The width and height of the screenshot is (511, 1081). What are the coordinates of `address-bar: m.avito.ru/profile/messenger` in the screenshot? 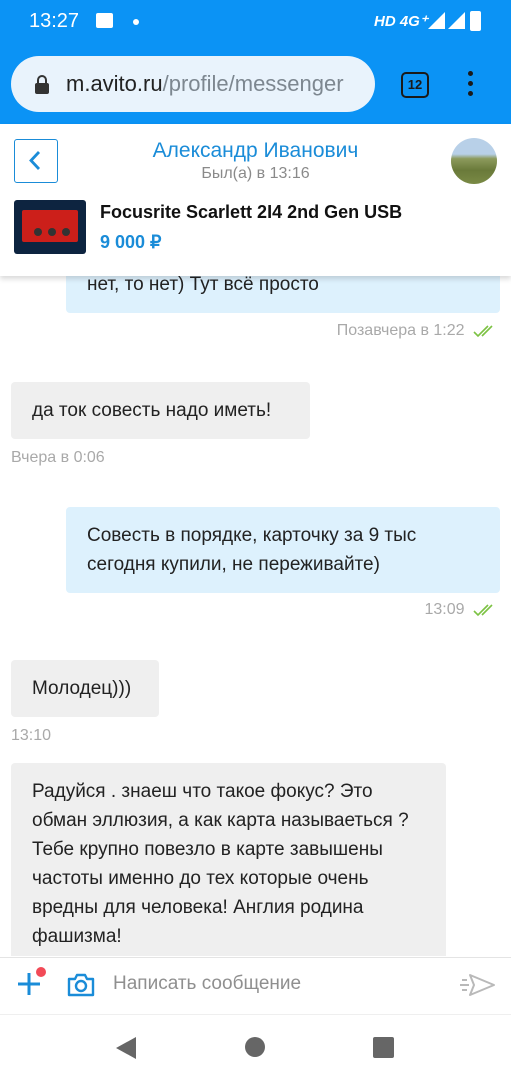 It's located at (193, 84).